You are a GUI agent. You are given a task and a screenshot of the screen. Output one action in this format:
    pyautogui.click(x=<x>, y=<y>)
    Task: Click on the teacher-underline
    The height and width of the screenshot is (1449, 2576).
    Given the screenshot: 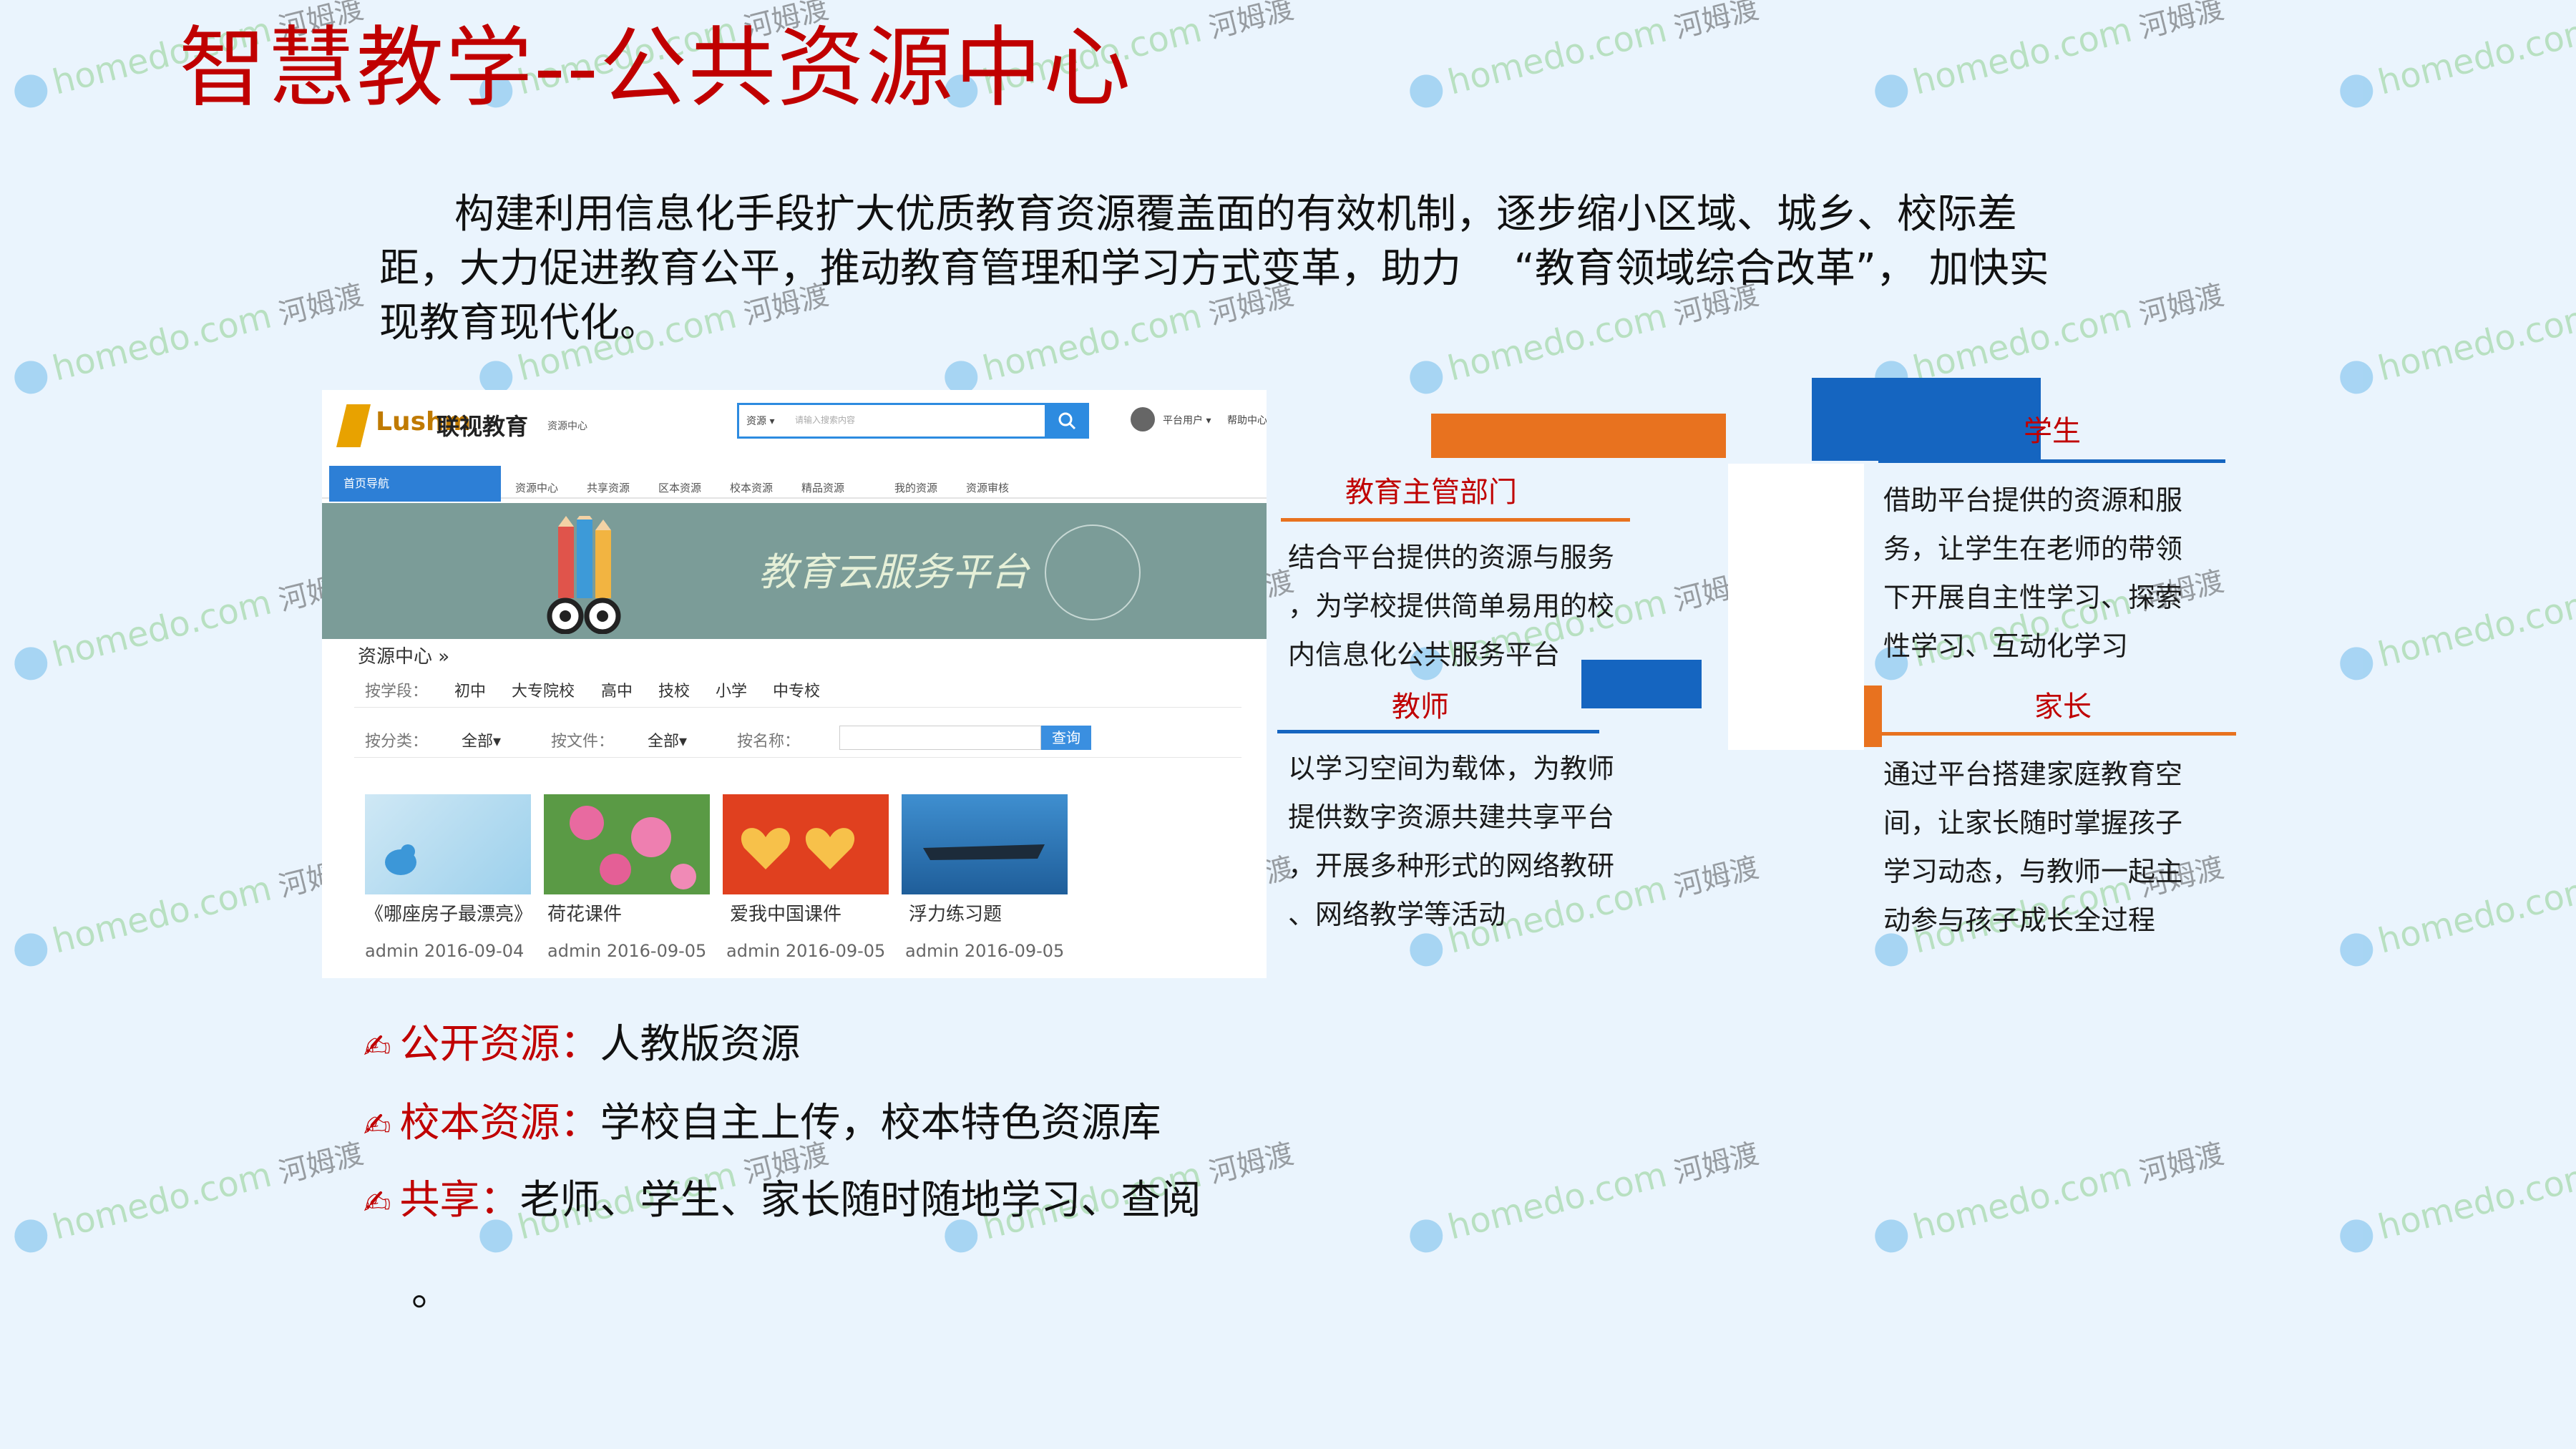 What is the action you would take?
    pyautogui.click(x=1438, y=731)
    